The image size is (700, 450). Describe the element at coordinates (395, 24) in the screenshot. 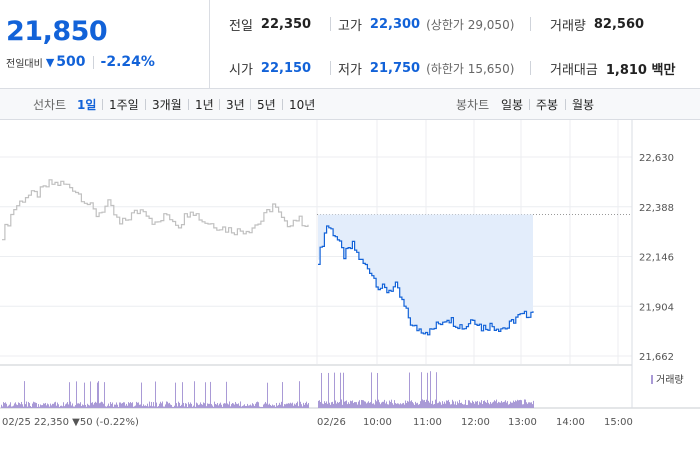

I see `high-value: 22,300` at that location.